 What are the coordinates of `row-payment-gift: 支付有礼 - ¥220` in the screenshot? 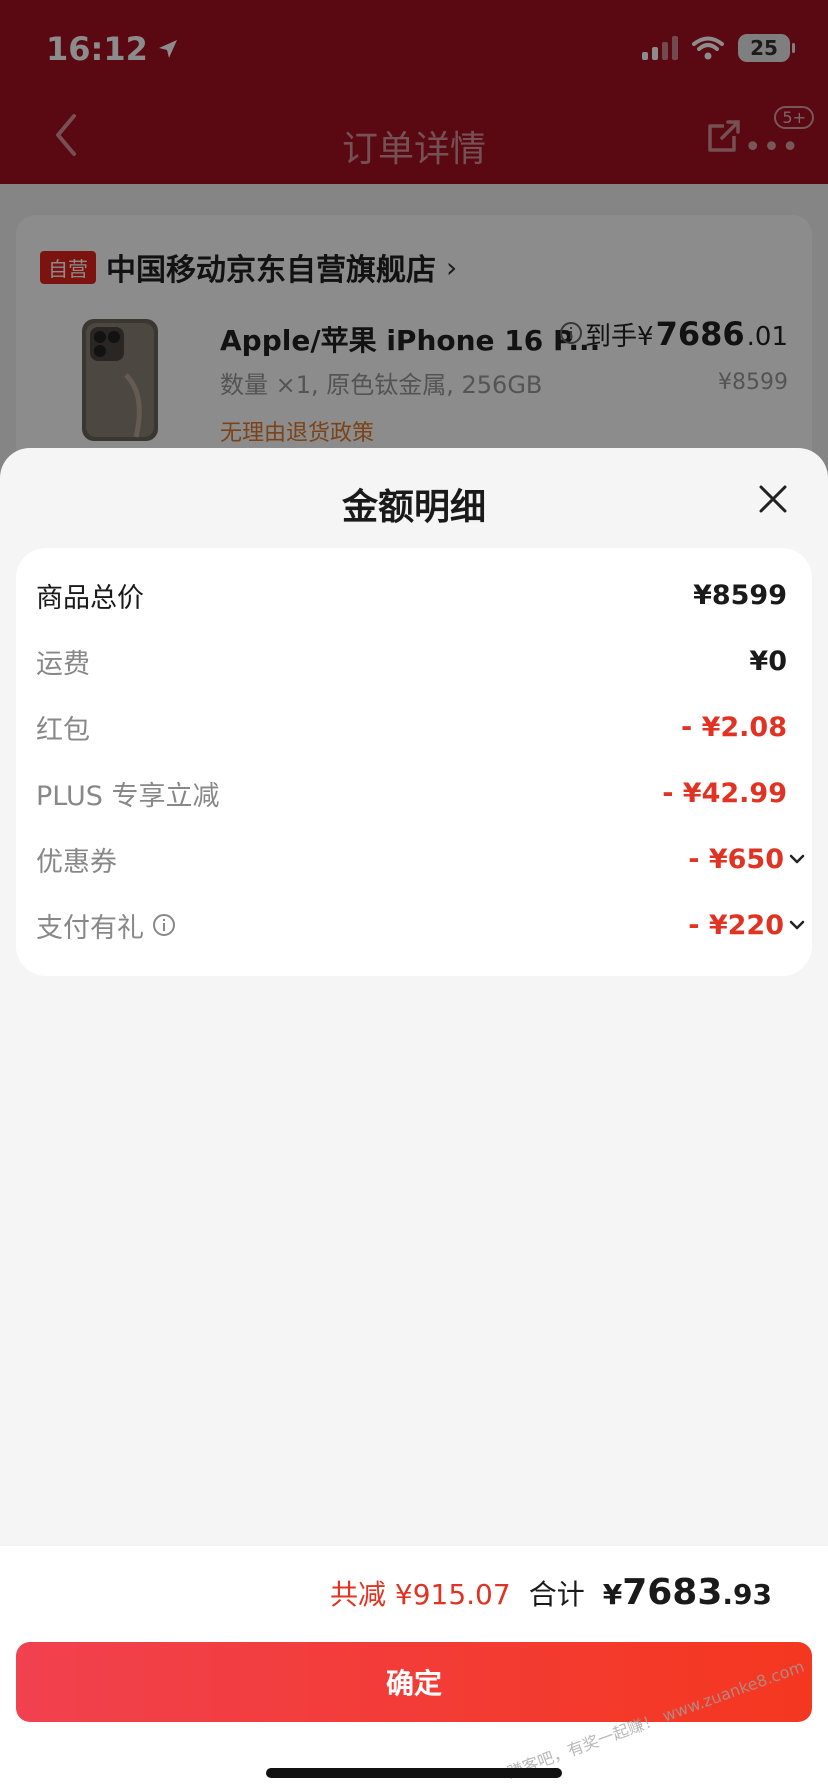 It's located at (421, 925).